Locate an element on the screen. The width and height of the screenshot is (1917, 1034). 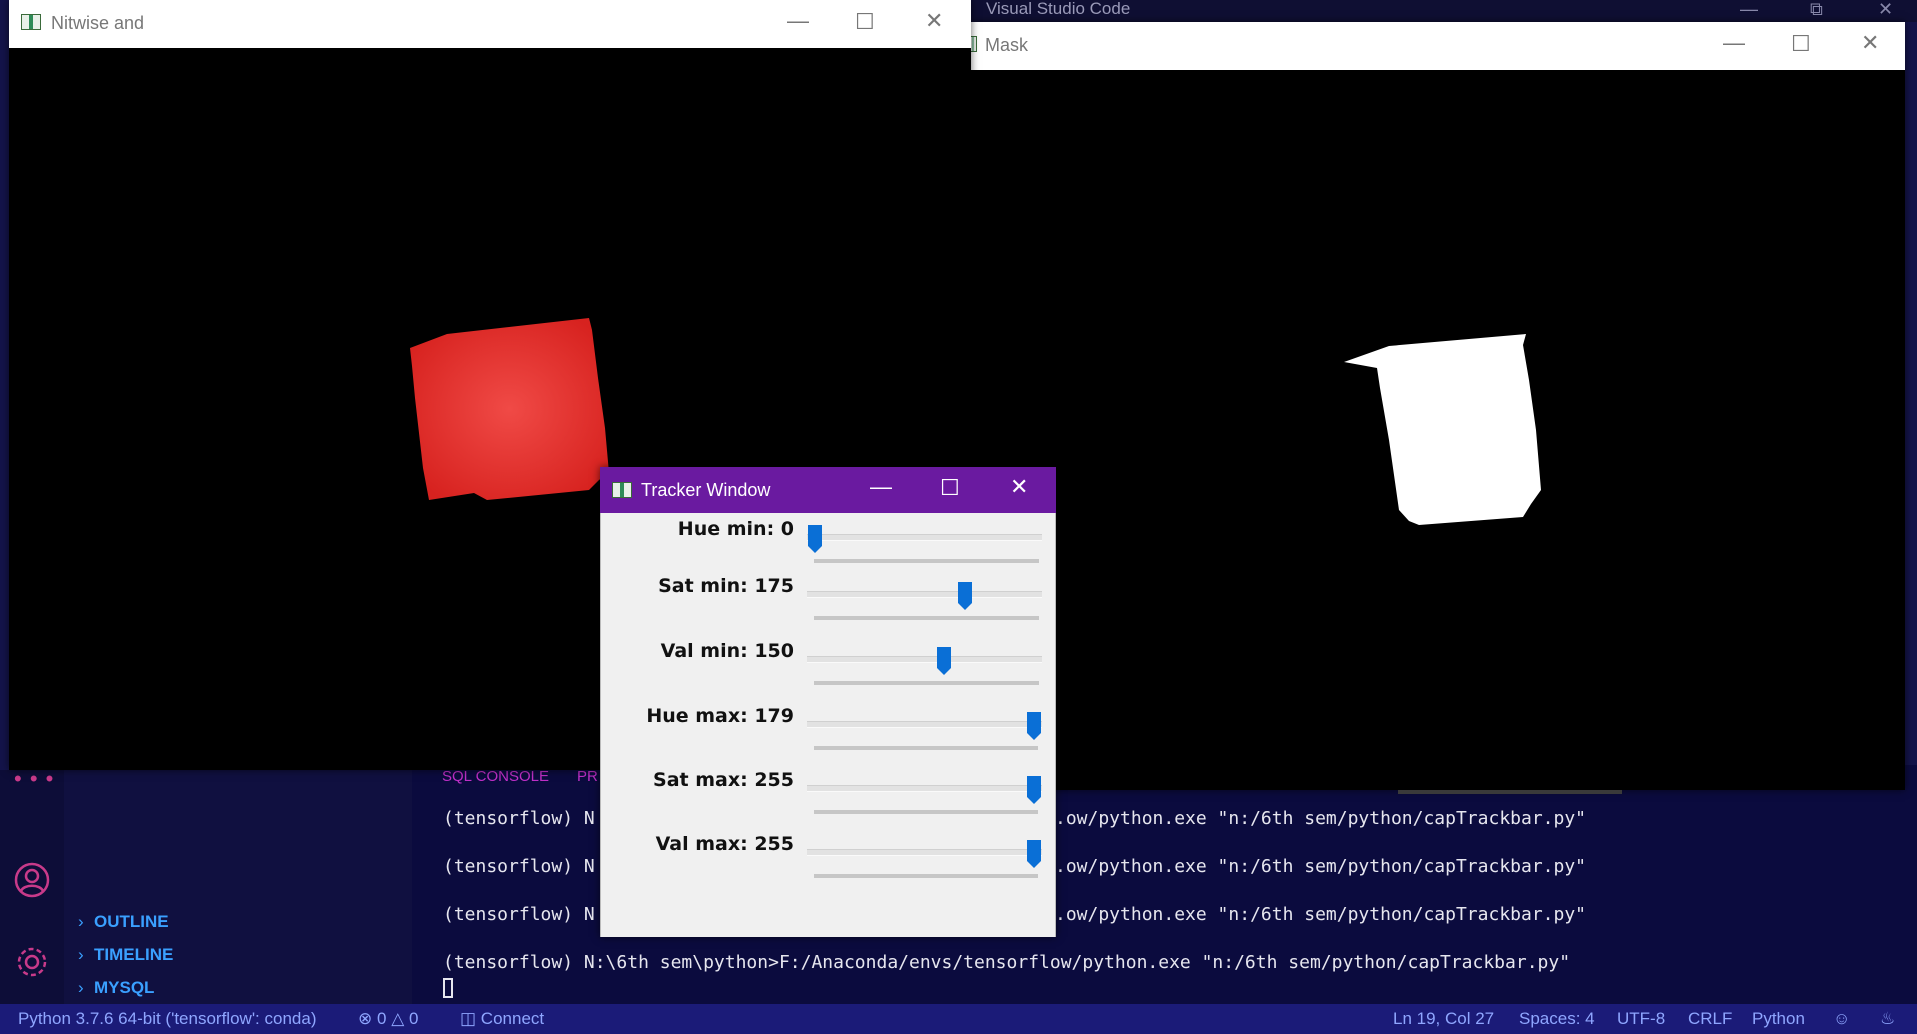
sidebar-item-outline: › OUTLINE is located at coordinates (123, 922).